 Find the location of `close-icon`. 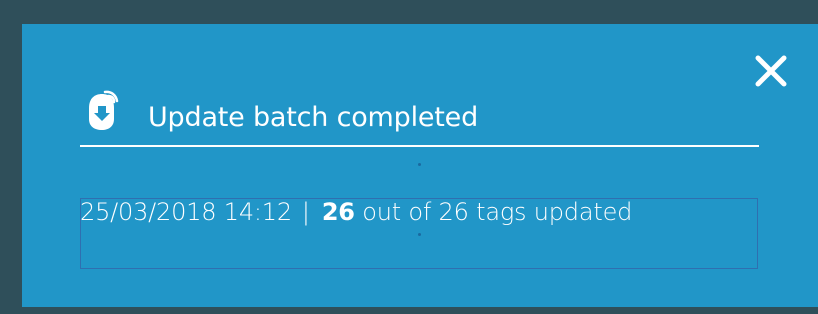

close-icon is located at coordinates (771, 71).